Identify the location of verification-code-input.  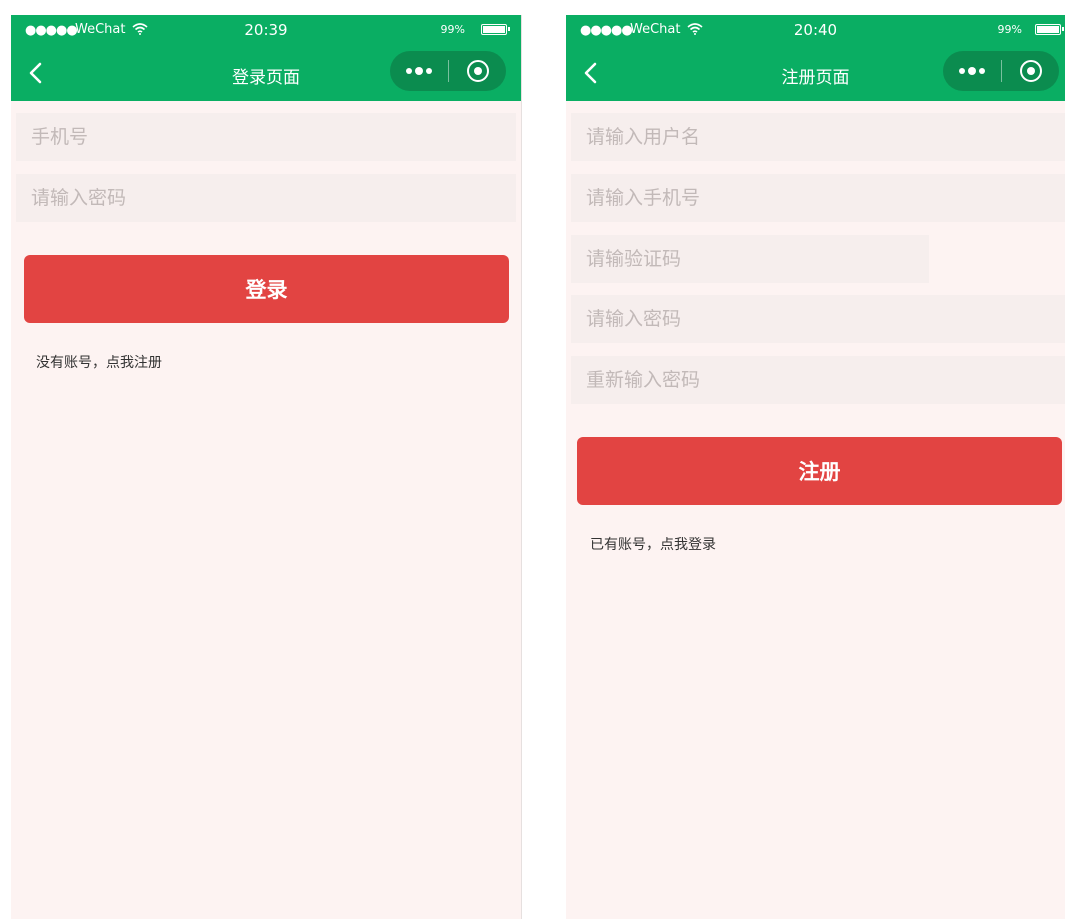
(757, 259).